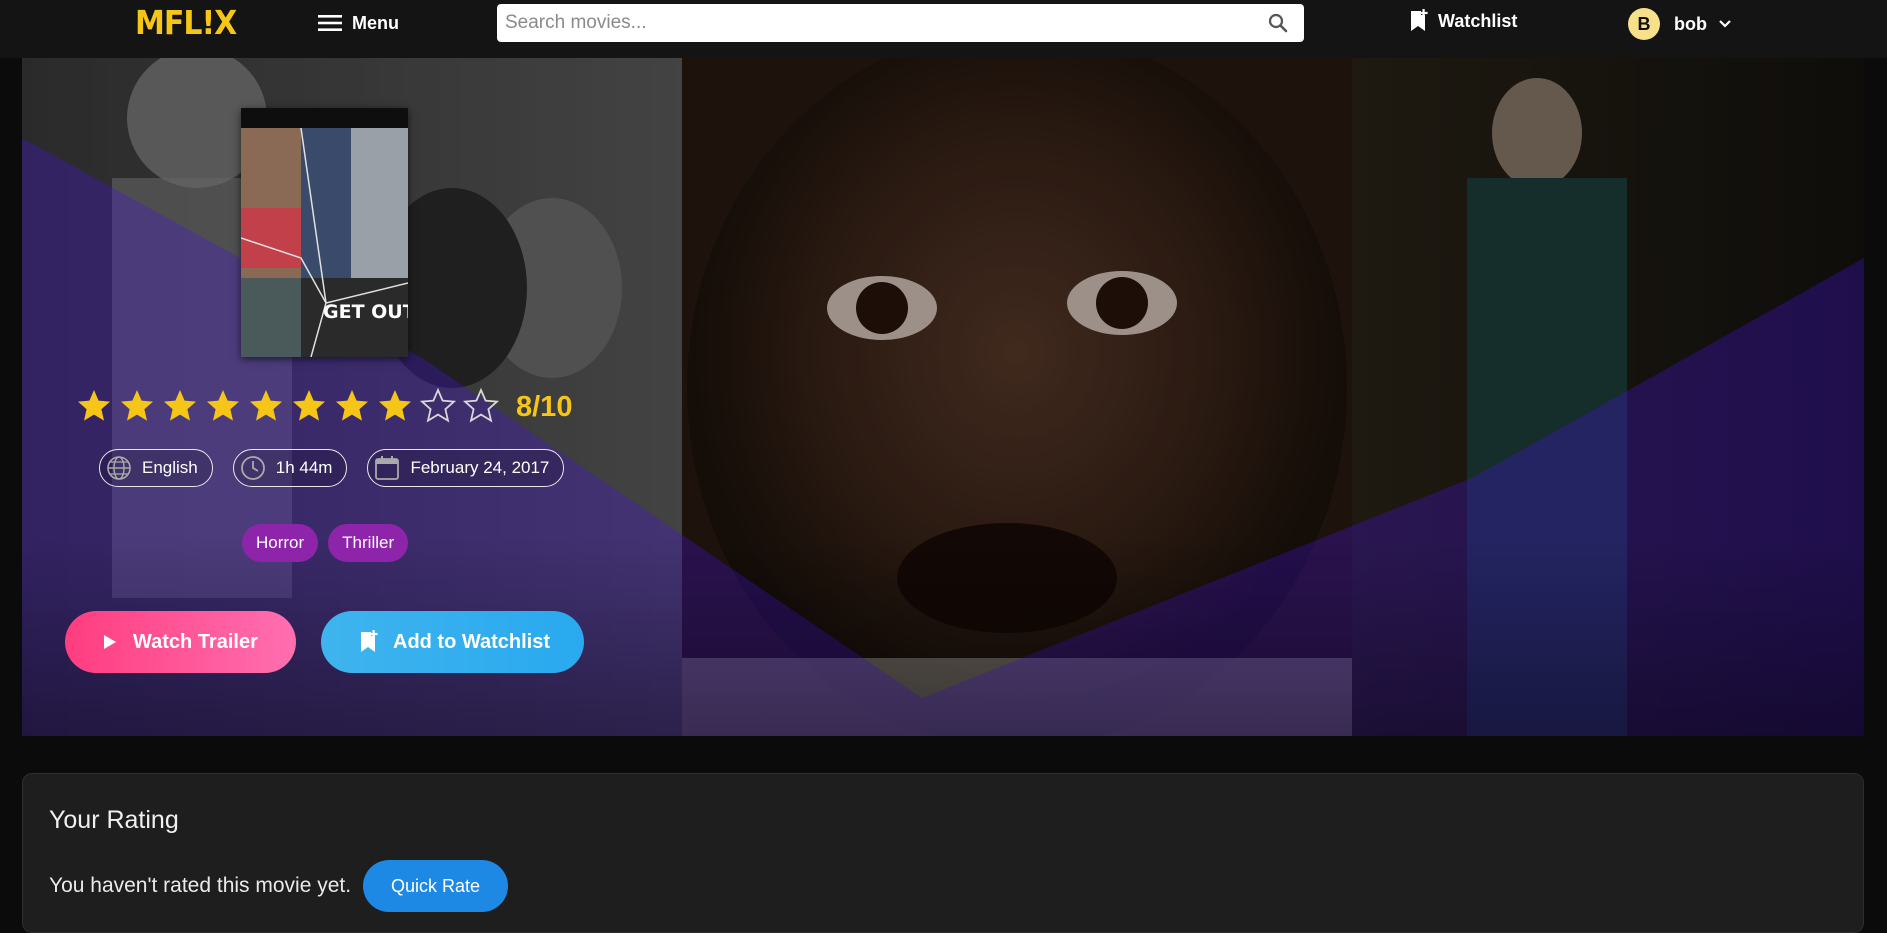 The width and height of the screenshot is (1887, 933). I want to click on genre-tag-horror: Horror, so click(280, 543).